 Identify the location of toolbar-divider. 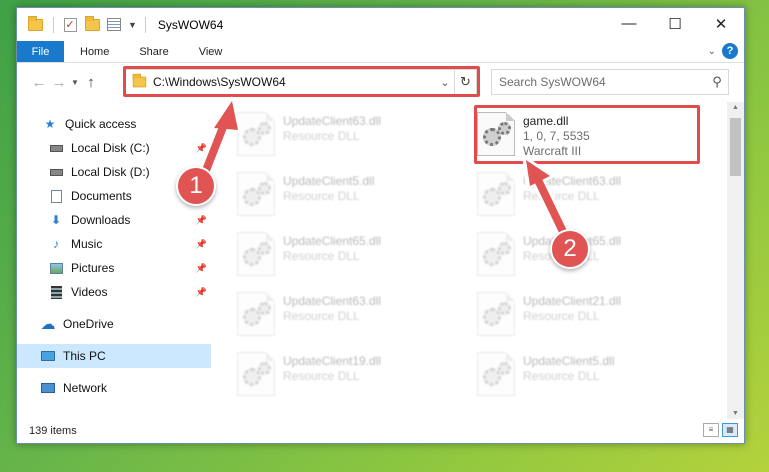
(53, 24).